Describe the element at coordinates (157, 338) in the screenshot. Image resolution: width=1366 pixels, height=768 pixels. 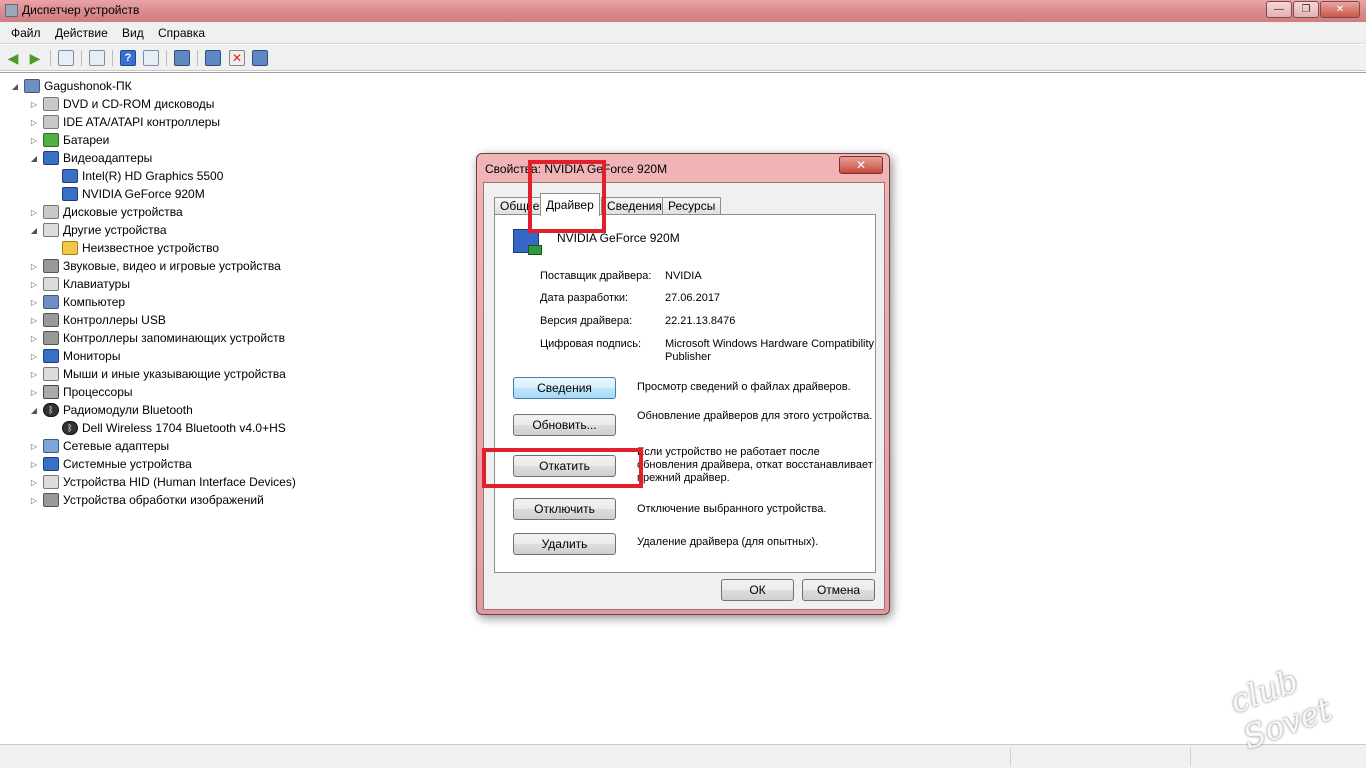
I see `tree-item-storage-controllers: ▷ Контроллеры запоминающих устройств` at that location.